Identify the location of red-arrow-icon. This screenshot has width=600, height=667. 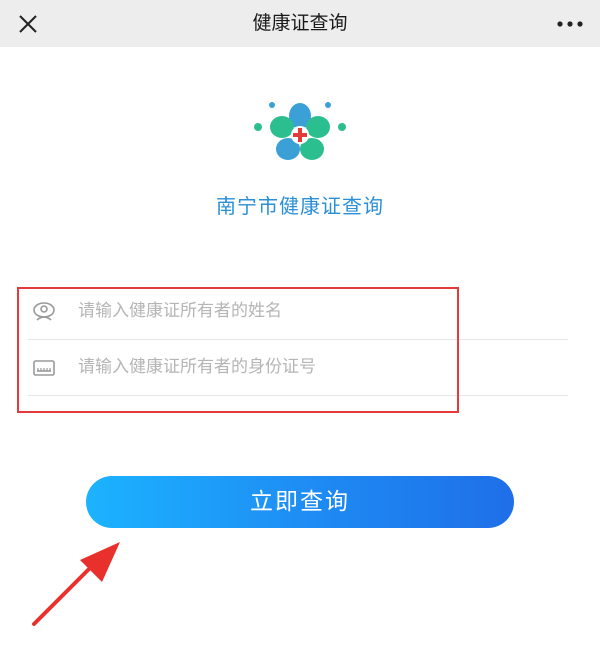
(80, 585).